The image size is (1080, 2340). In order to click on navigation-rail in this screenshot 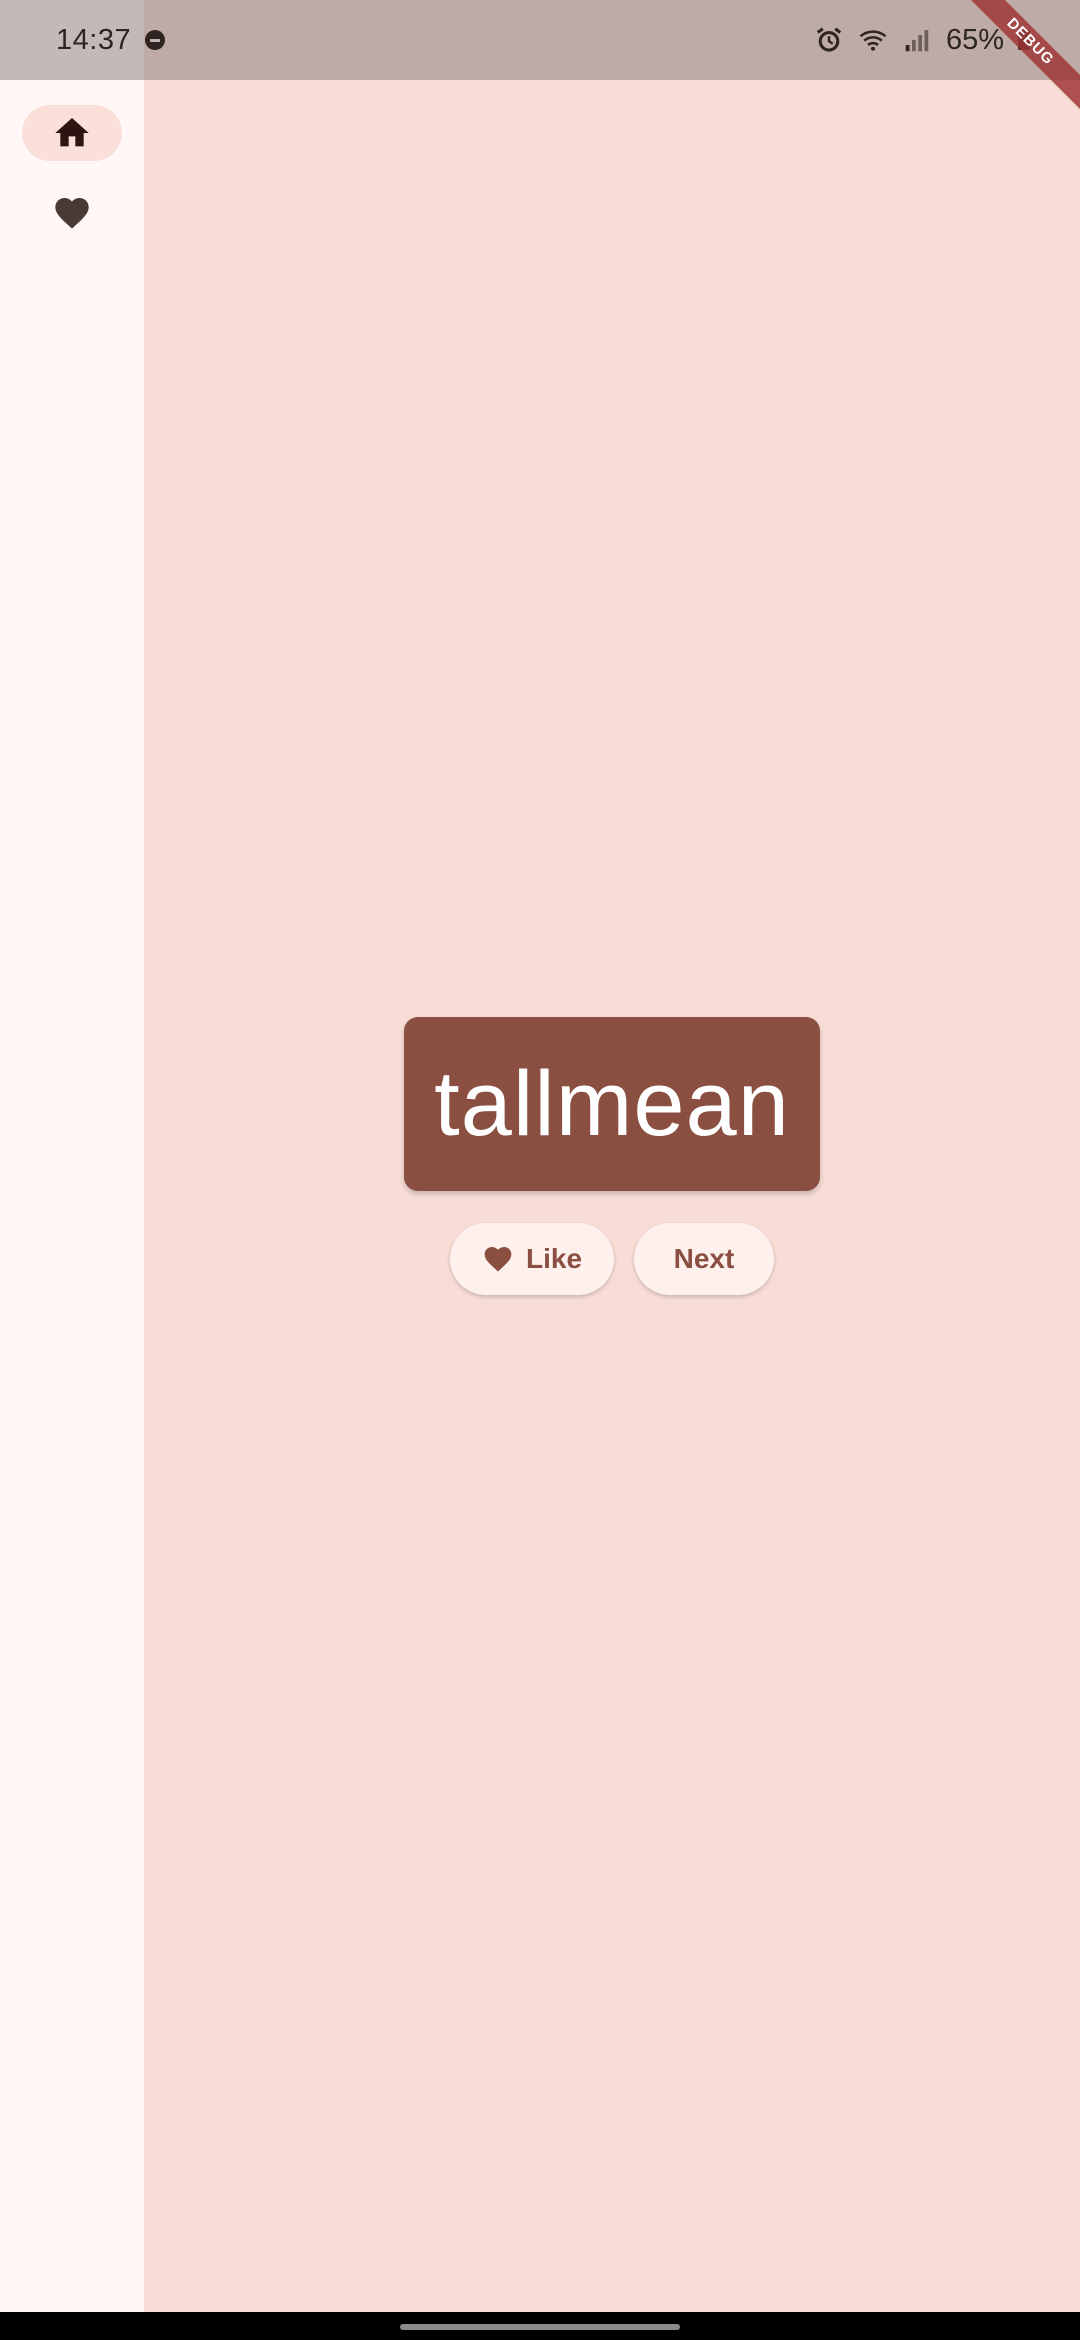, I will do `click(72, 1156)`.